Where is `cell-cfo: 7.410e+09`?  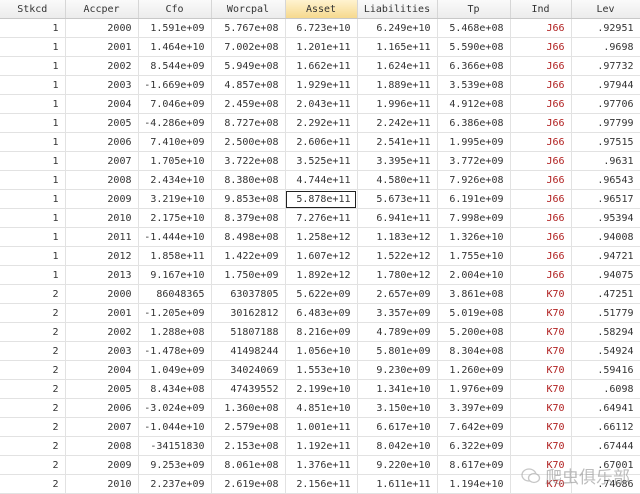
cell-cfo: 7.410e+09 is located at coordinates (175, 142).